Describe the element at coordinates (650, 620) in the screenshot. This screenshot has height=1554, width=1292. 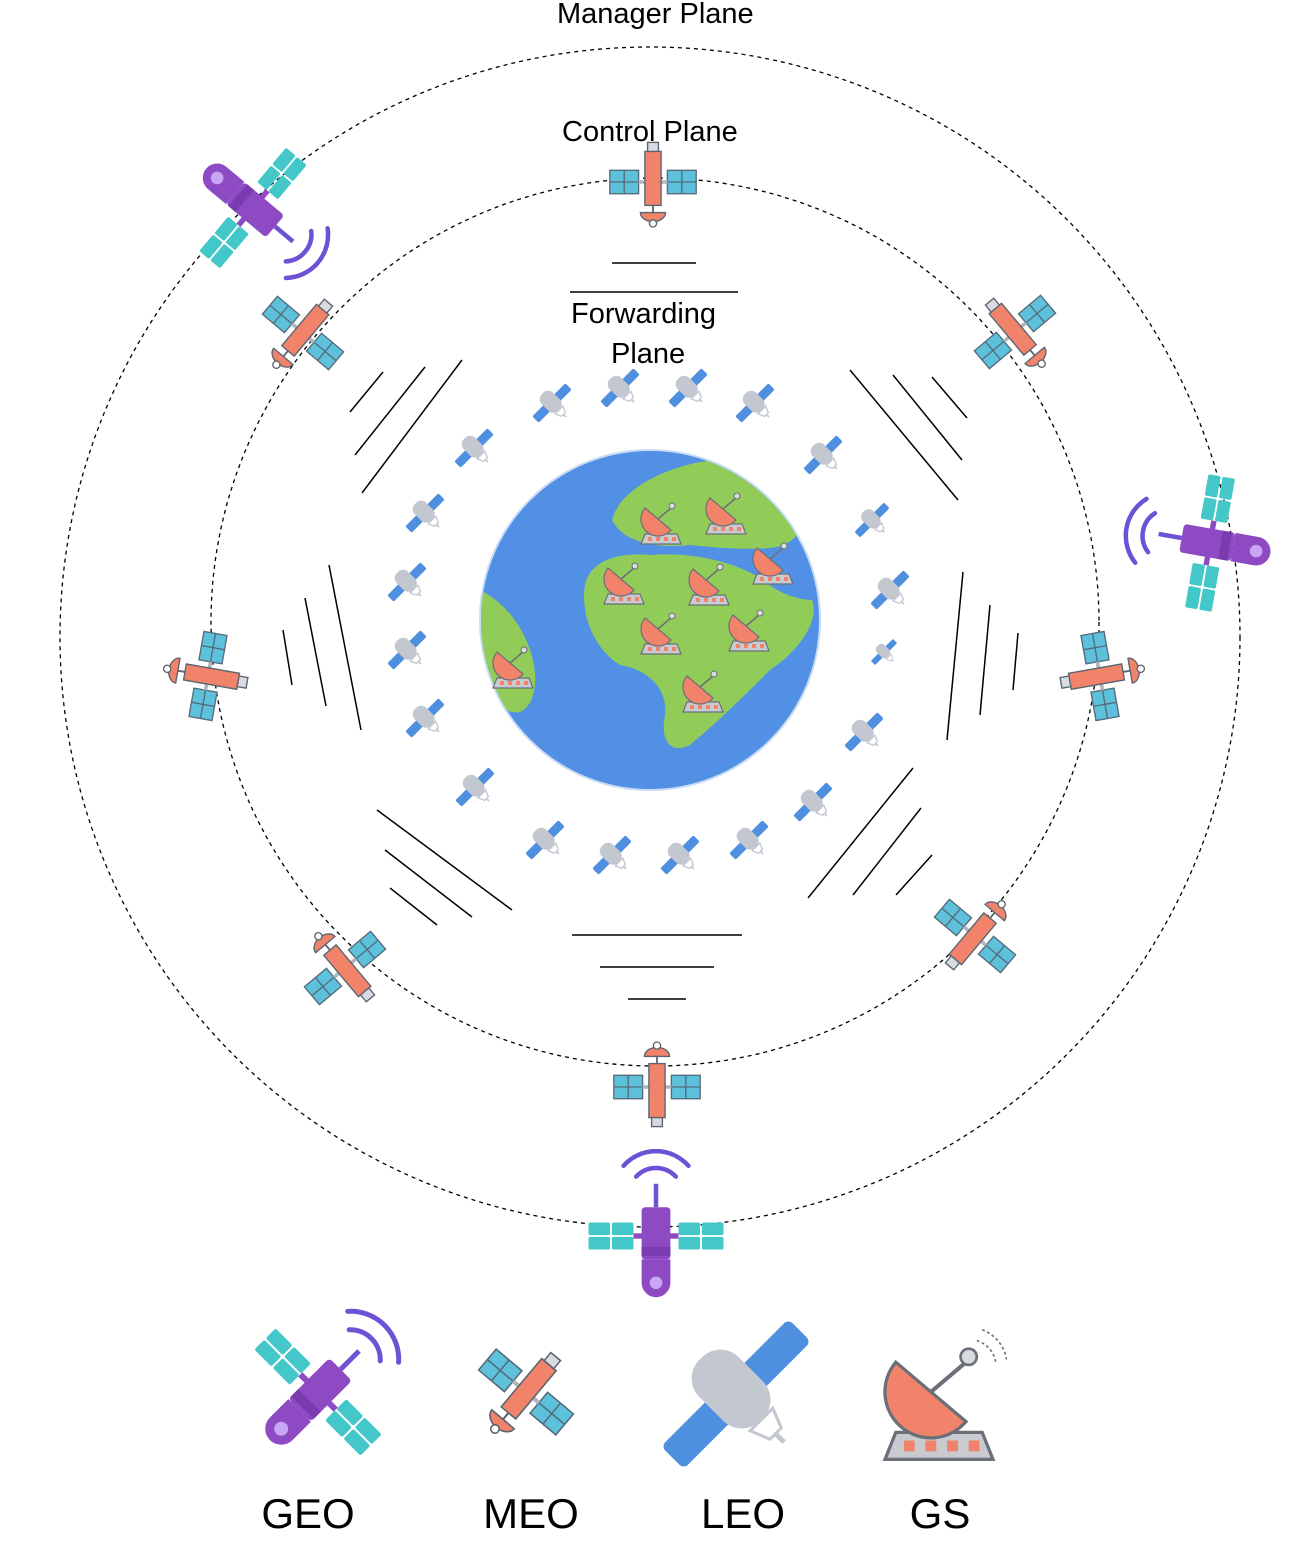
I see `earth-globe` at that location.